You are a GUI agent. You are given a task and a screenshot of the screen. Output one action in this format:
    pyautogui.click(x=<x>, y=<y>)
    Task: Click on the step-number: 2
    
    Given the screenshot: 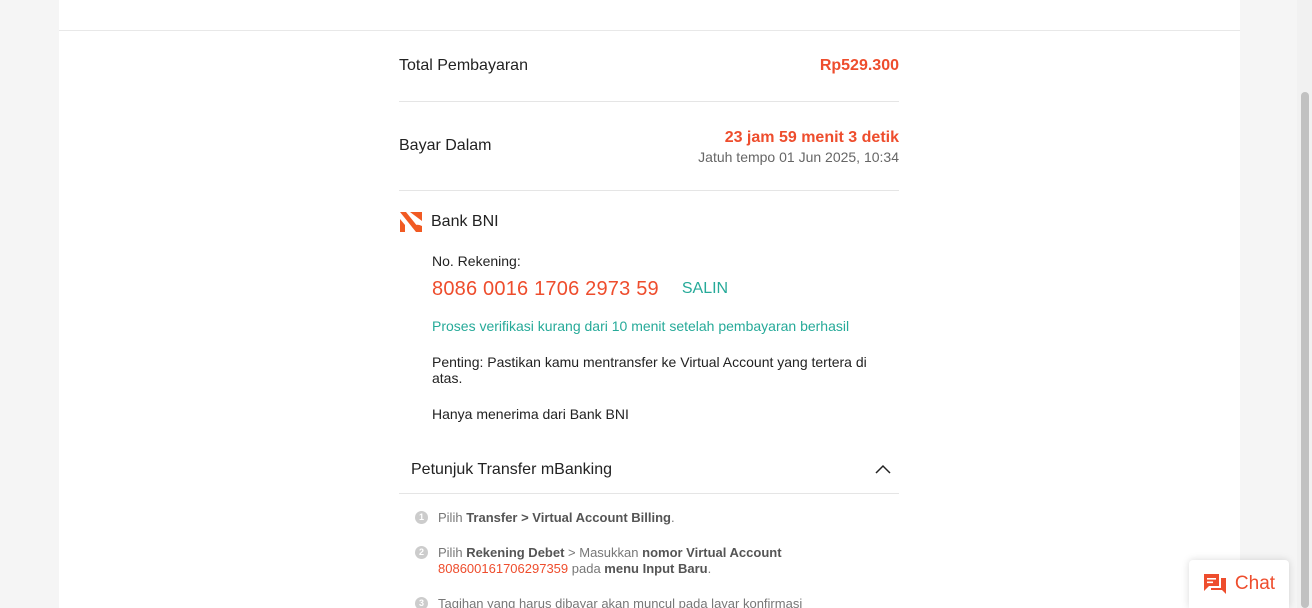 What is the action you would take?
    pyautogui.click(x=421, y=552)
    